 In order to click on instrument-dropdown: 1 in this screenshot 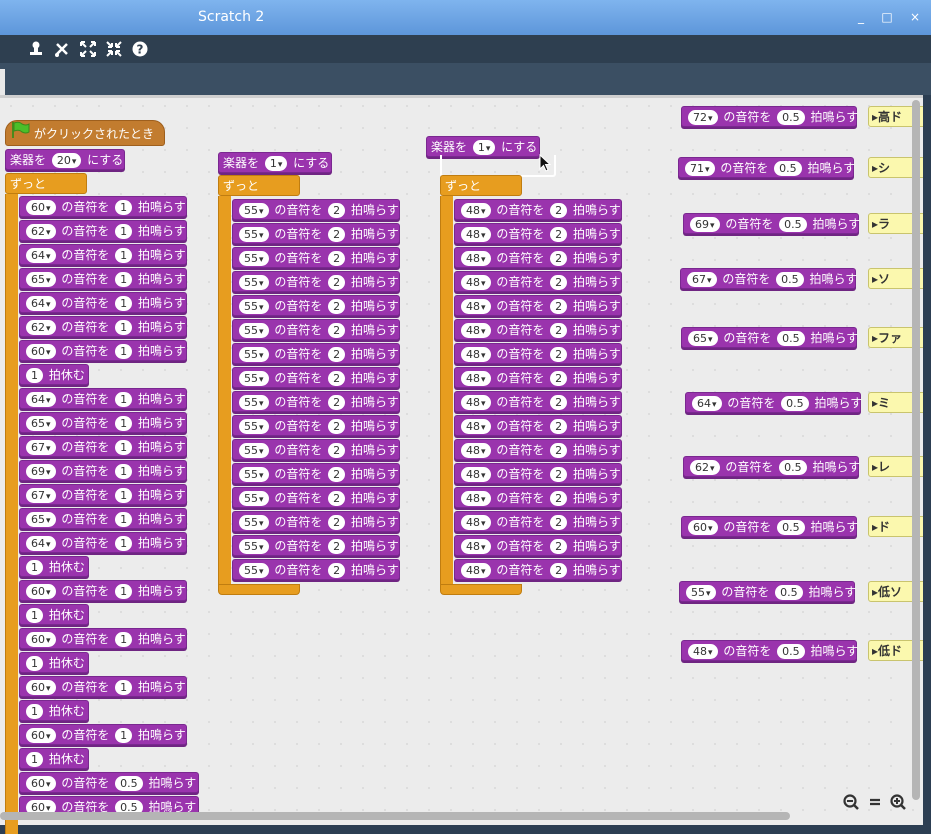, I will do `click(276, 163)`.